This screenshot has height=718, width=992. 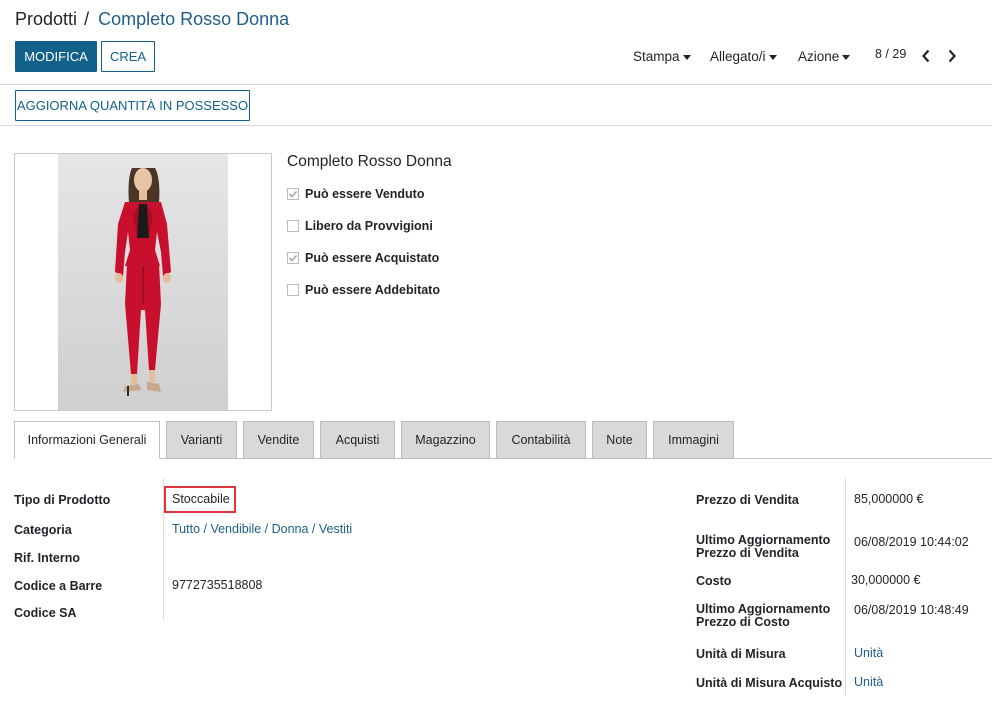 I want to click on checkbox-sale-ok: Può essere Venduto, so click(x=355, y=194).